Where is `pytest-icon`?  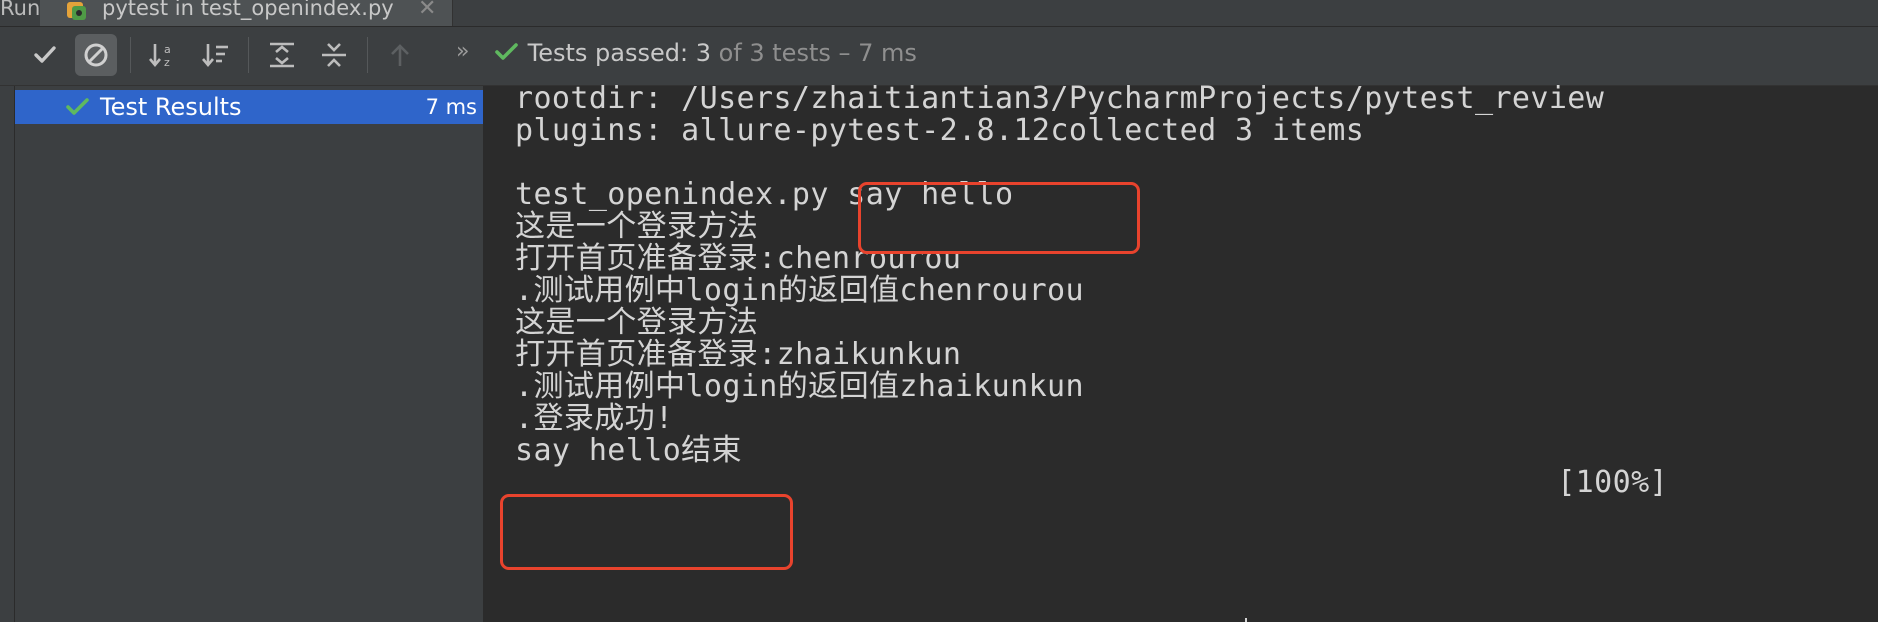
pytest-icon is located at coordinates (76, 11).